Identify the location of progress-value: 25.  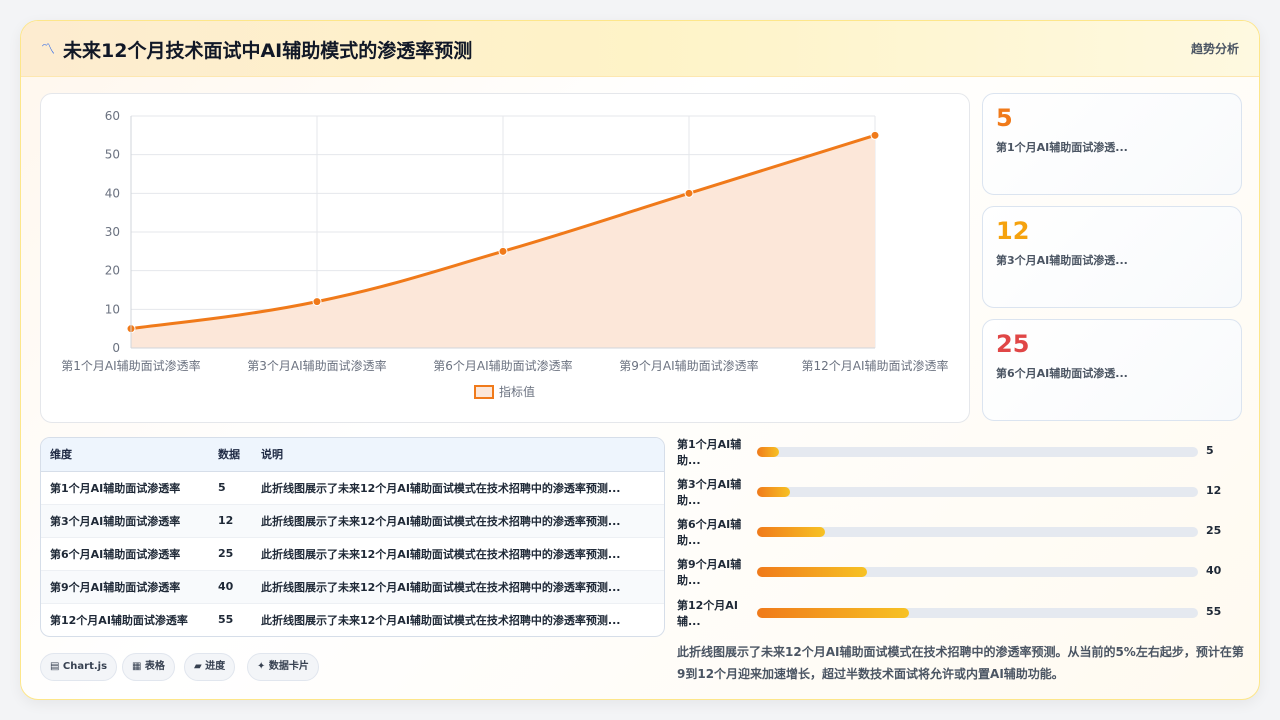
(1214, 530).